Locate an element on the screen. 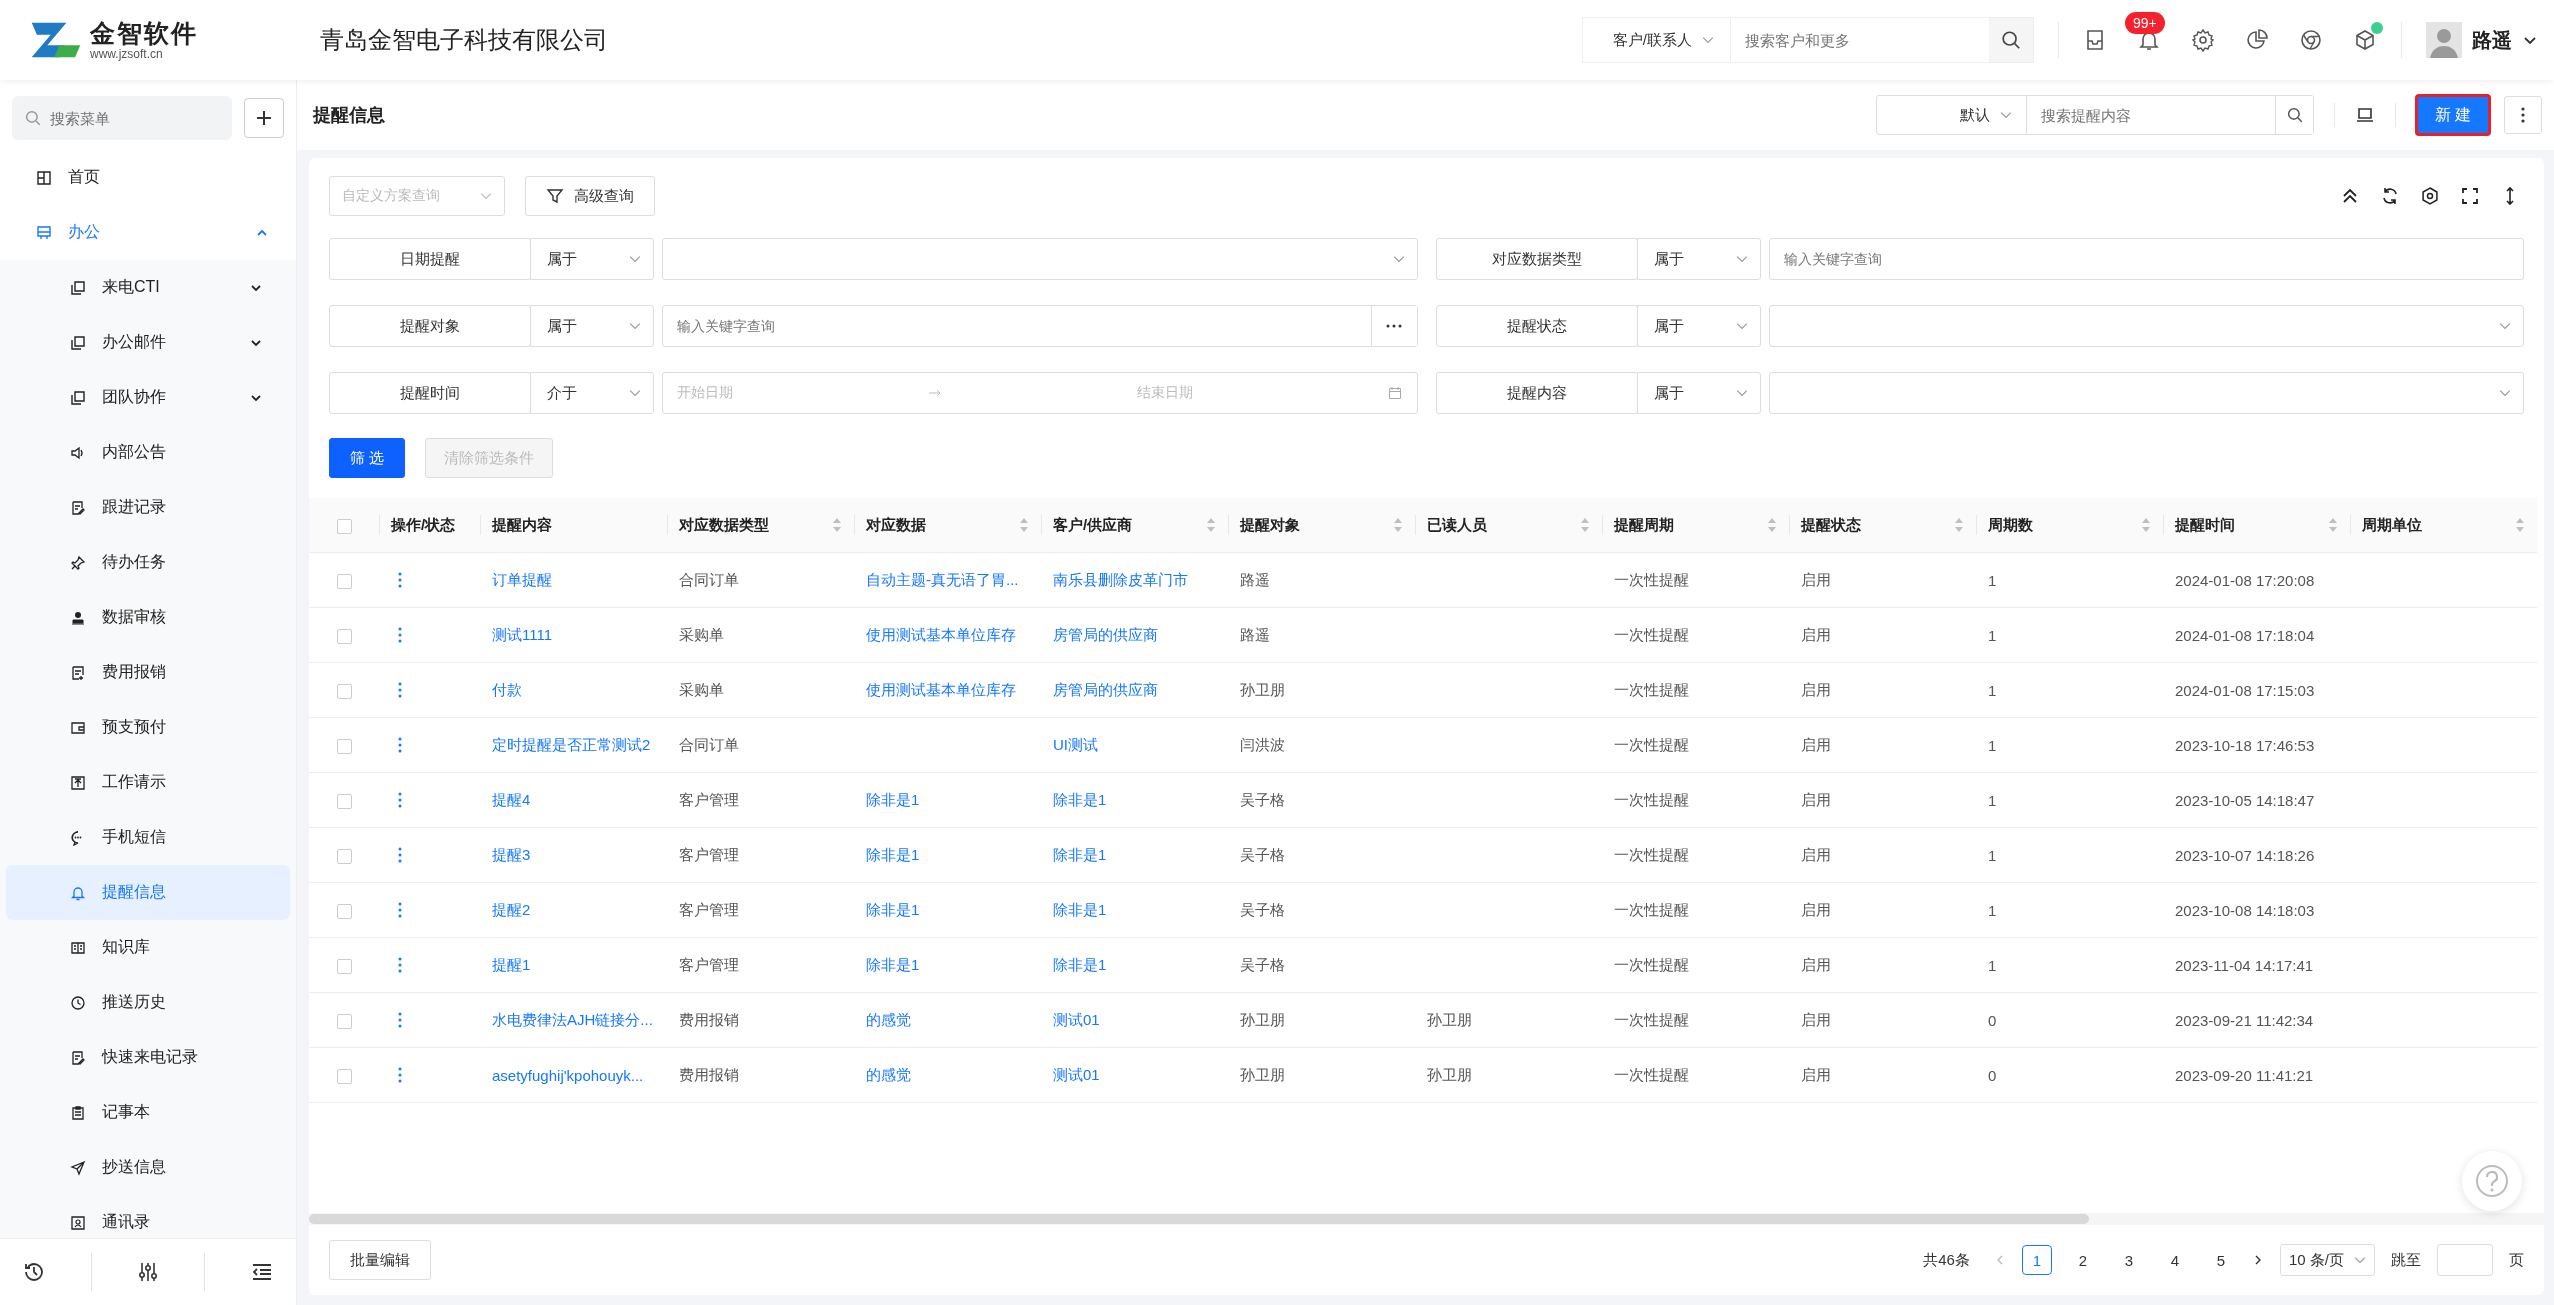  menu-item: 快速来电记录 is located at coordinates (148, 1057).